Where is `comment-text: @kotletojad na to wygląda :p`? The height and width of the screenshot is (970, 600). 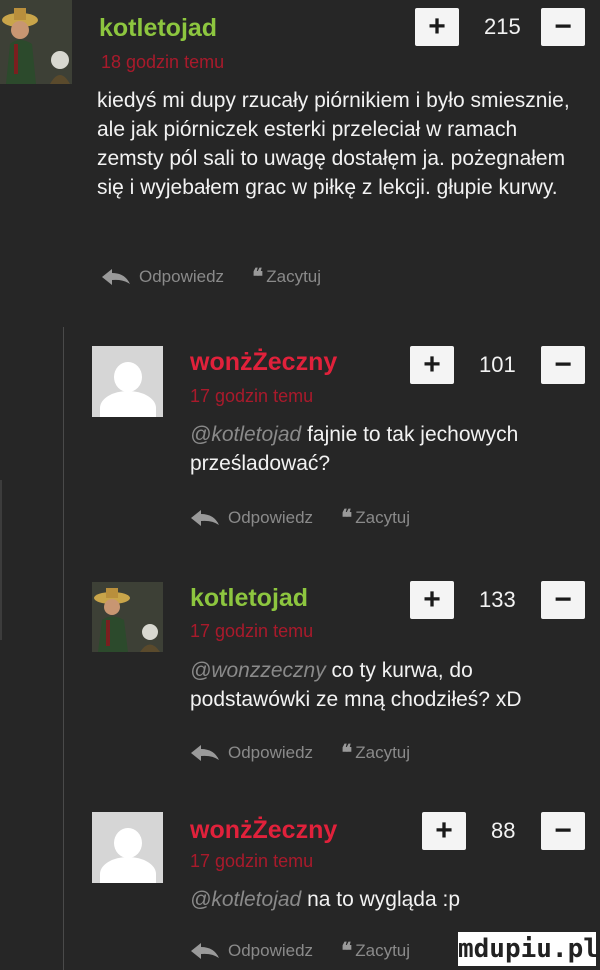 comment-text: @kotletojad na to wygląda :p is located at coordinates (390, 899).